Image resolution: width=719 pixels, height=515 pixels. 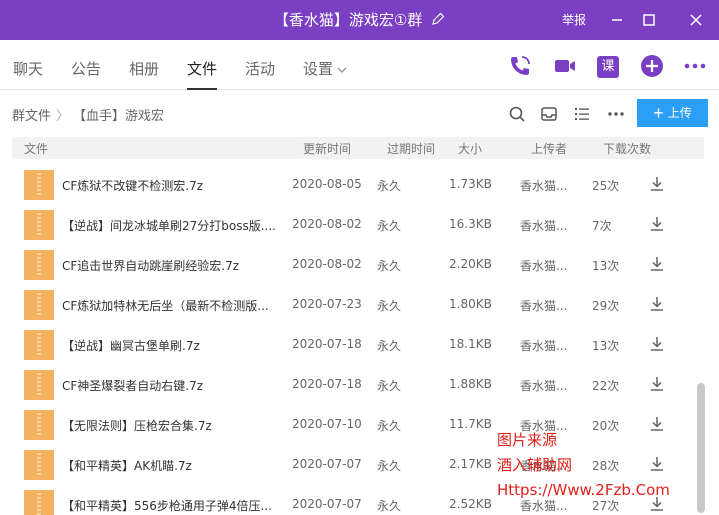 What do you see at coordinates (602, 226) in the screenshot?
I see `file-downloads: 7次` at bounding box center [602, 226].